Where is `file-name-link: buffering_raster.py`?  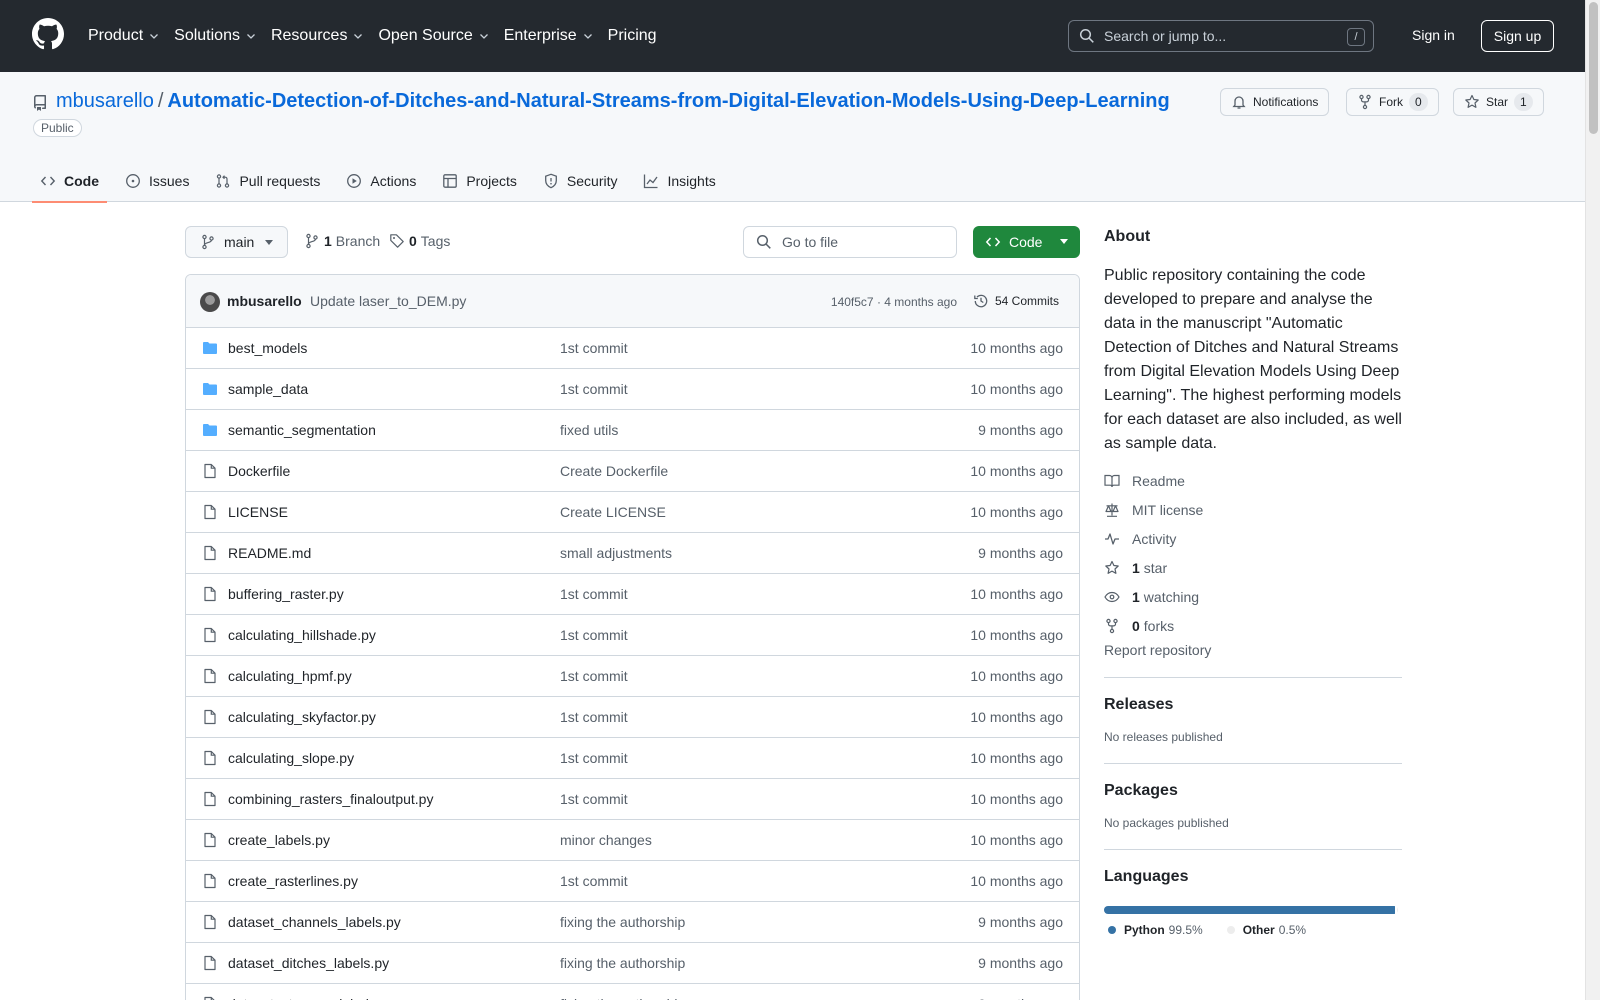
file-name-link: buffering_raster.py is located at coordinates (286, 594).